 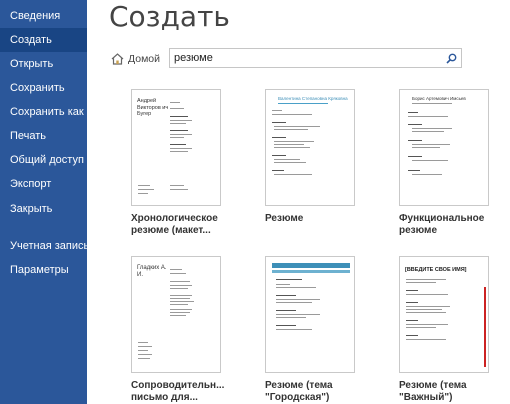 I want to click on template-label-line1: Функциональное, so click(x=442, y=218).